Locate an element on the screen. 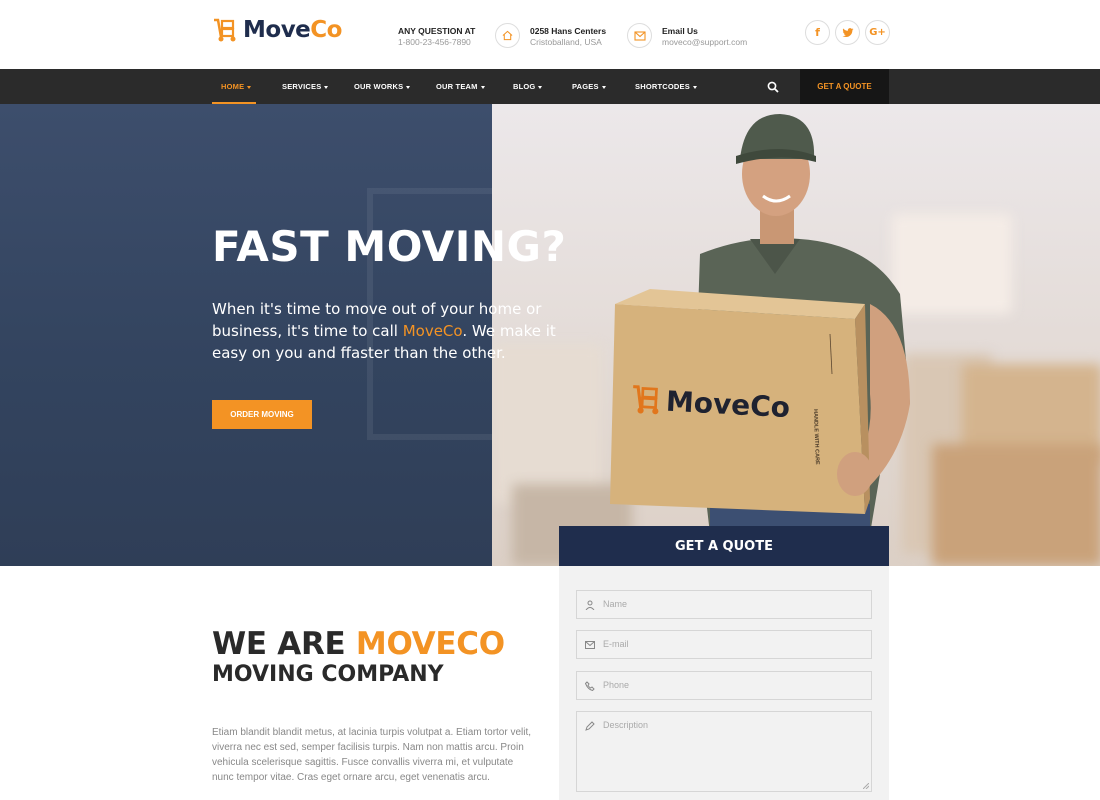 The width and height of the screenshot is (1100, 800). order-moving-button: ORDER MOVING is located at coordinates (262, 414).